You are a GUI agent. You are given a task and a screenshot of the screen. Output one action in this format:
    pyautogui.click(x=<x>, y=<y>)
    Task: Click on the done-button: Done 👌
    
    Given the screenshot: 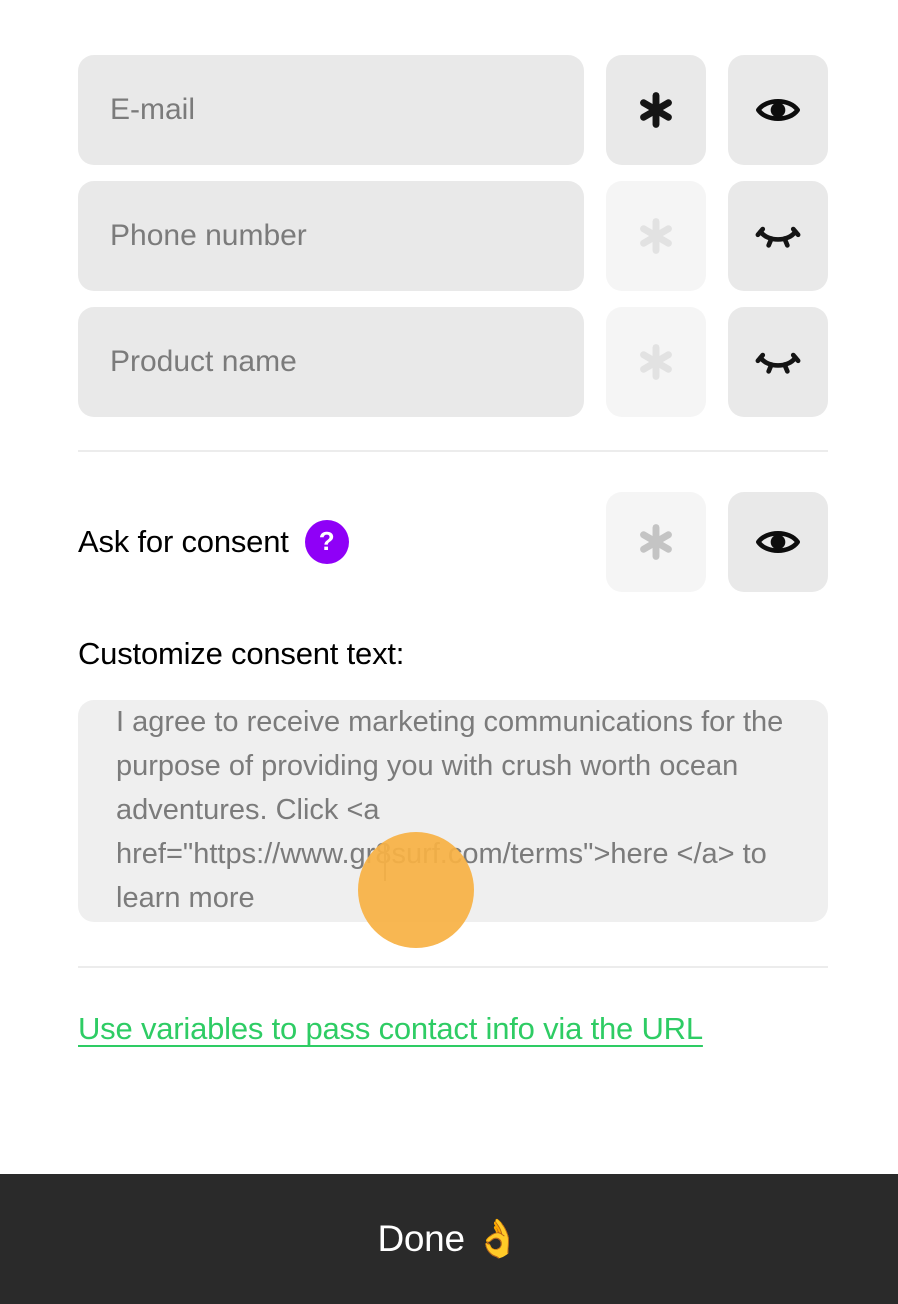 What is the action you would take?
    pyautogui.click(x=449, y=1239)
    